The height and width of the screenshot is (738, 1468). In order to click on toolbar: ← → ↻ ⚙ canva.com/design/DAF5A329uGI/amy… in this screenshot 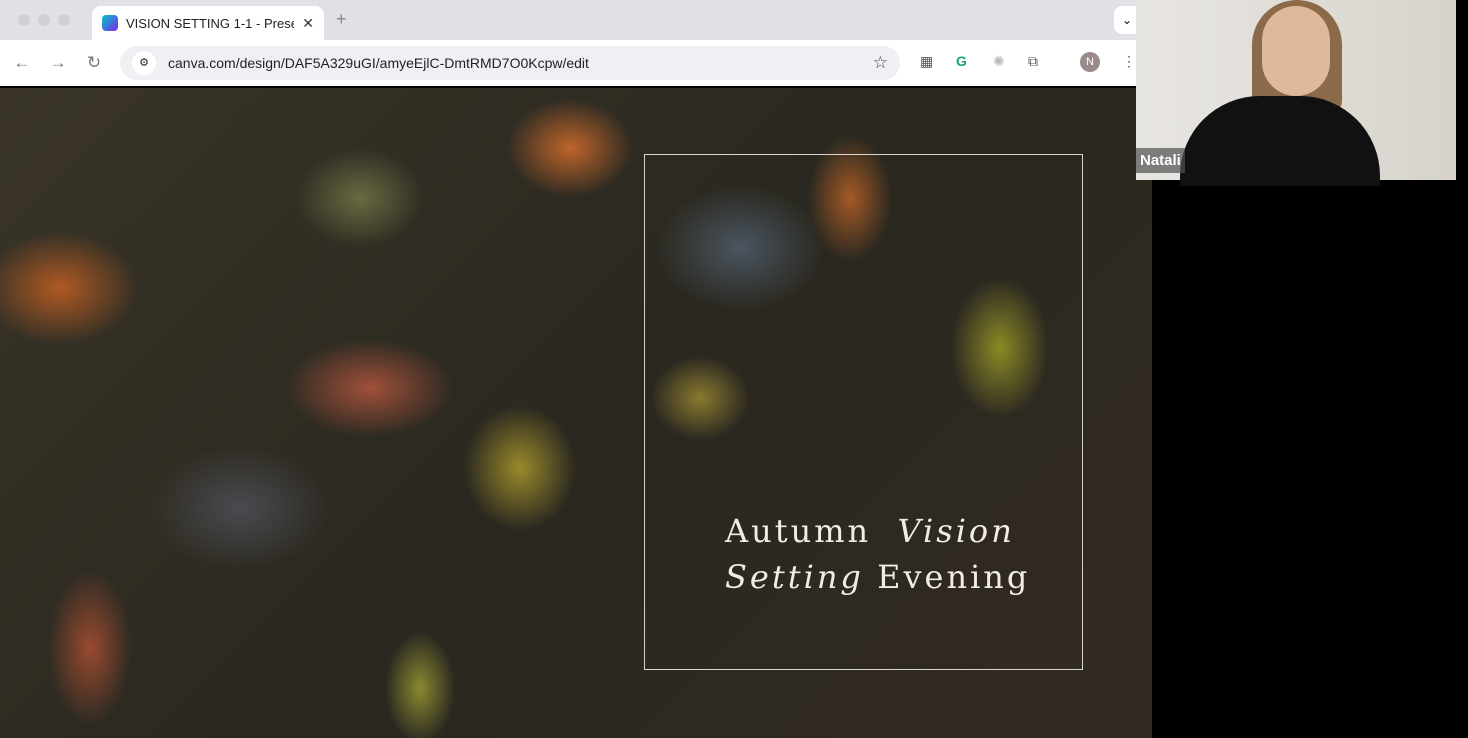, I will do `click(570, 63)`.